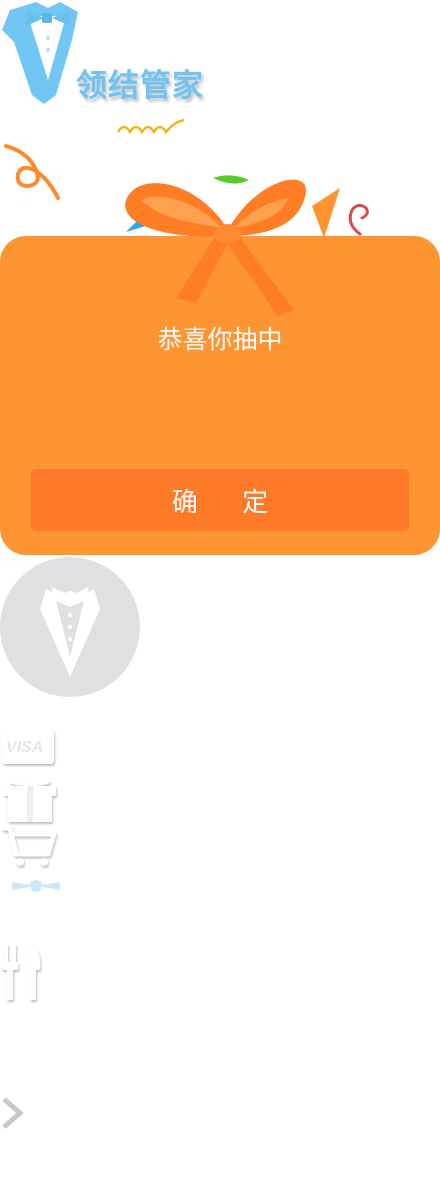 This screenshot has width=440, height=1178. What do you see at coordinates (220, 339) in the screenshot?
I see `congrats-message: 恭喜你抽中` at bounding box center [220, 339].